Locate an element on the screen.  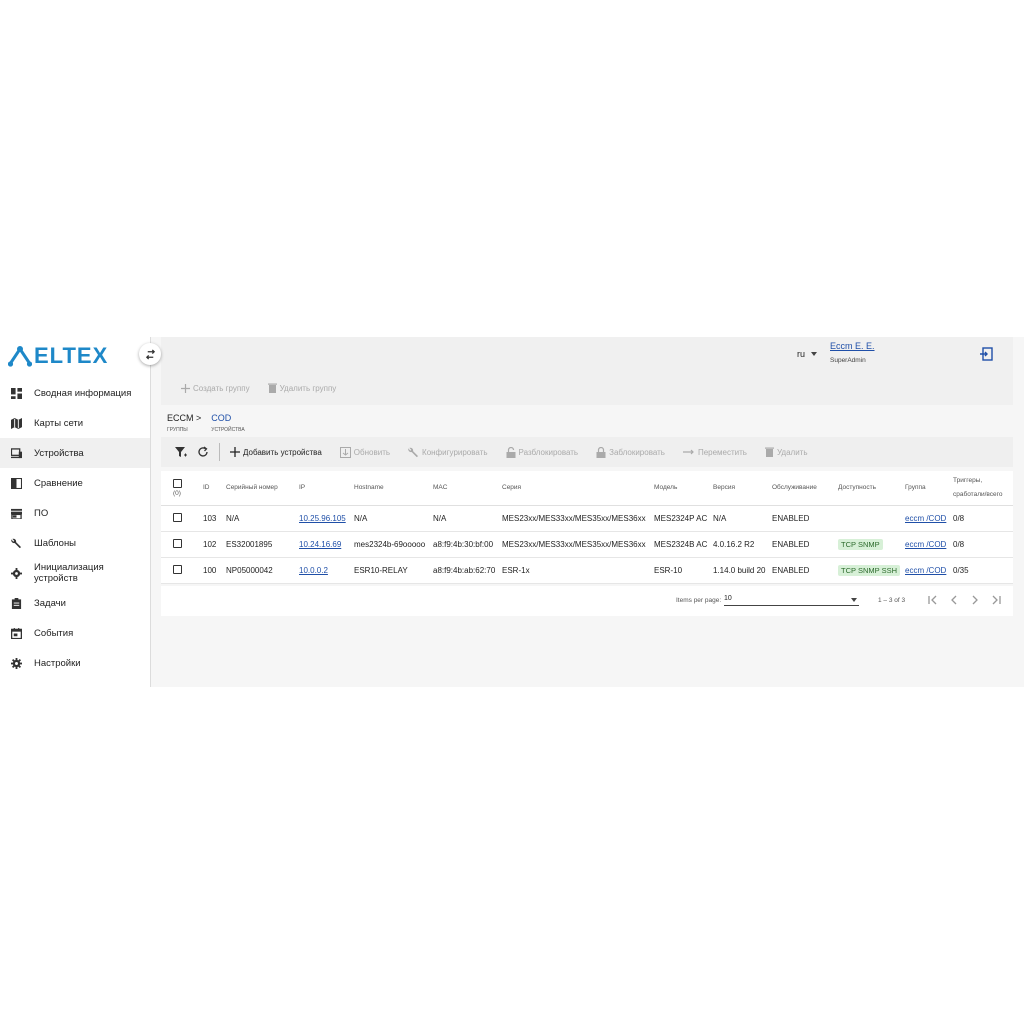
column-header-version: Версия is located at coordinates (740, 488).